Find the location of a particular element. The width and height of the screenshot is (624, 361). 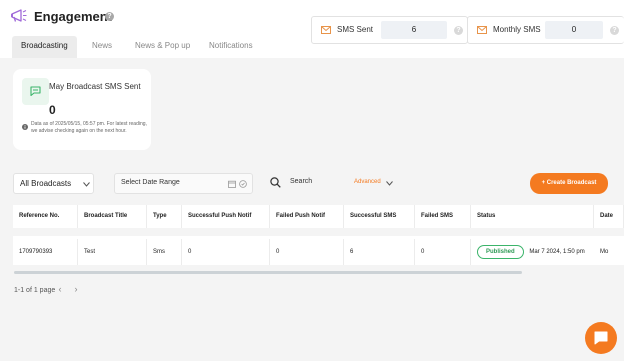

date-range-input: Select Date Range is located at coordinates (183, 183).